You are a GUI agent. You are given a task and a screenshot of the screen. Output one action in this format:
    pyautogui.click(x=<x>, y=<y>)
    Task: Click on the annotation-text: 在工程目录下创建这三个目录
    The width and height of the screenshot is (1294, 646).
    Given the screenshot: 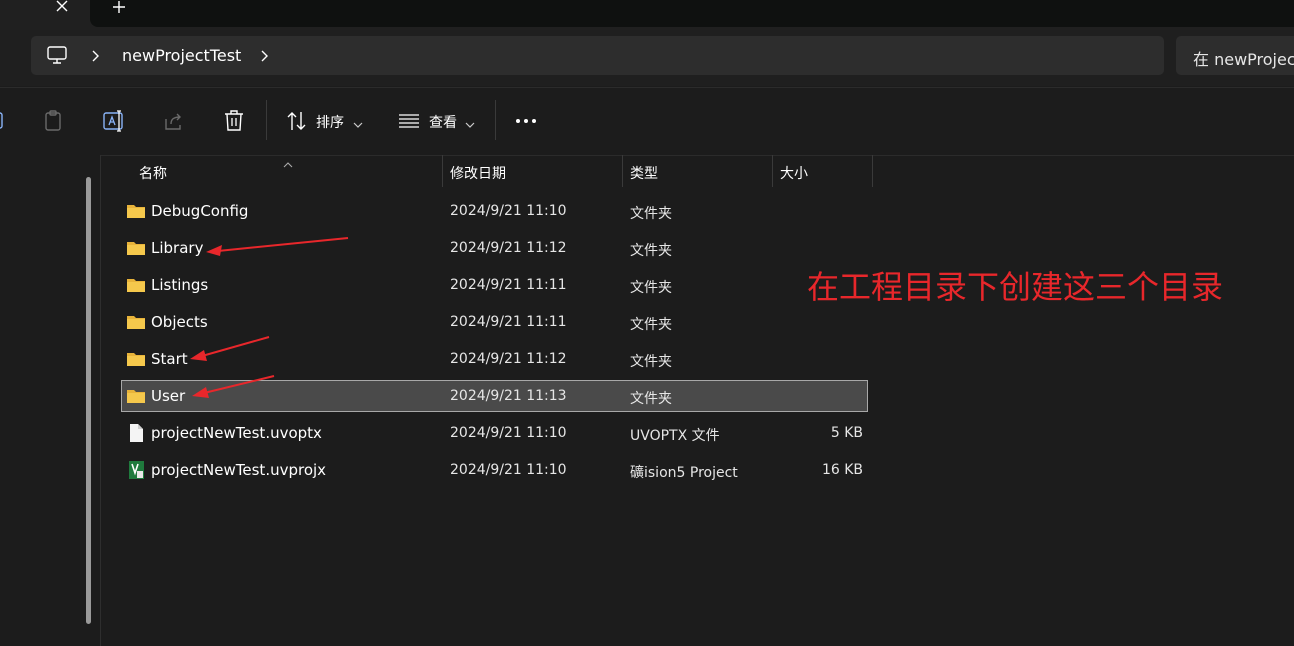 What is the action you would take?
    pyautogui.click(x=1015, y=287)
    